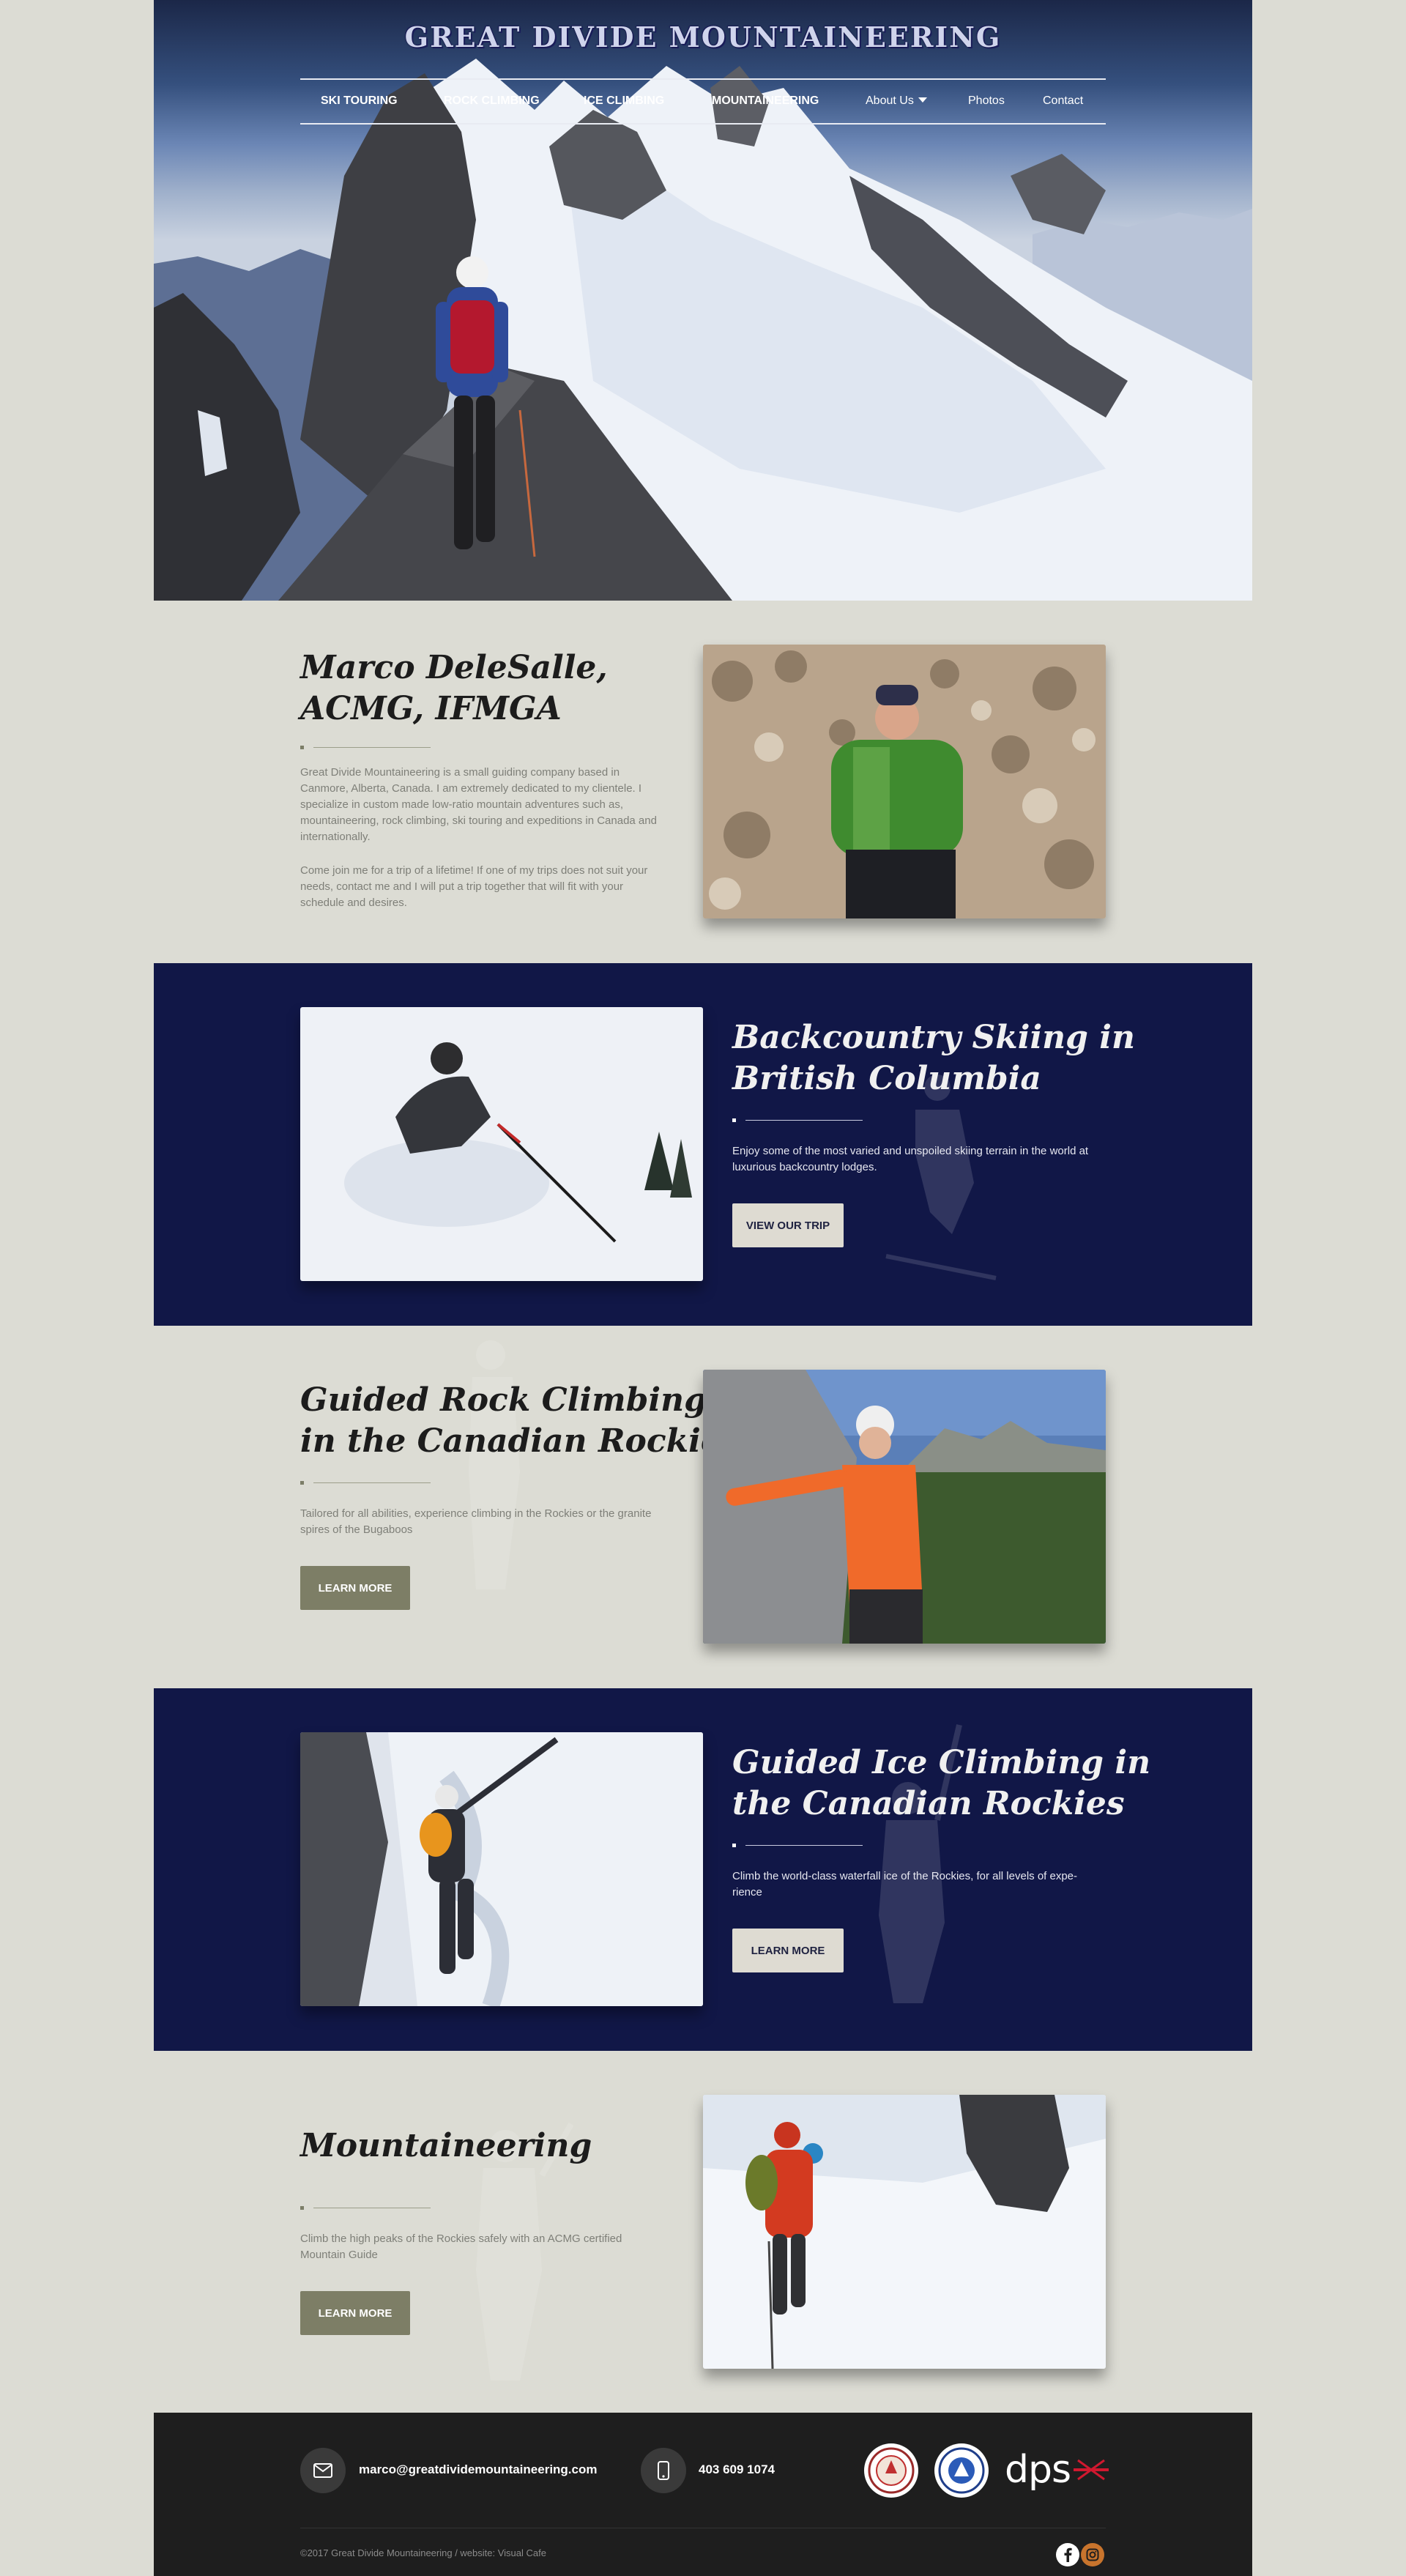  What do you see at coordinates (765, 101) in the screenshot?
I see `nav-item-mountaineering: MOUNTAINEERING` at bounding box center [765, 101].